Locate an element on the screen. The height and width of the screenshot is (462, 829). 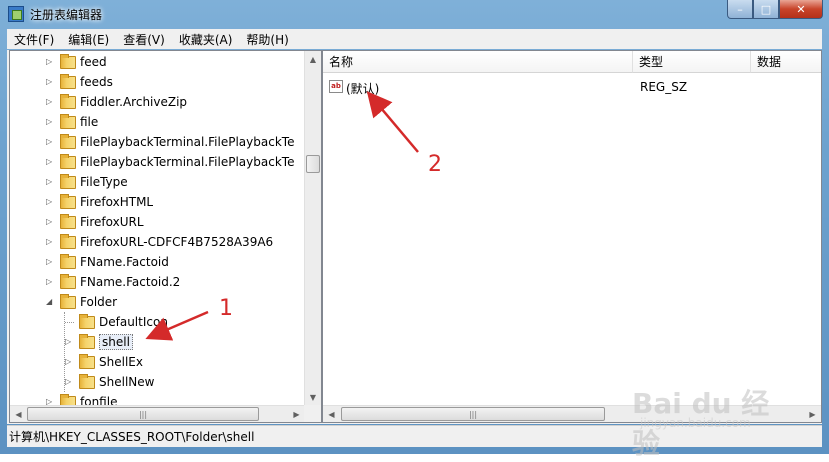
annotation-label-1: 1 is located at coordinates (226, 308).